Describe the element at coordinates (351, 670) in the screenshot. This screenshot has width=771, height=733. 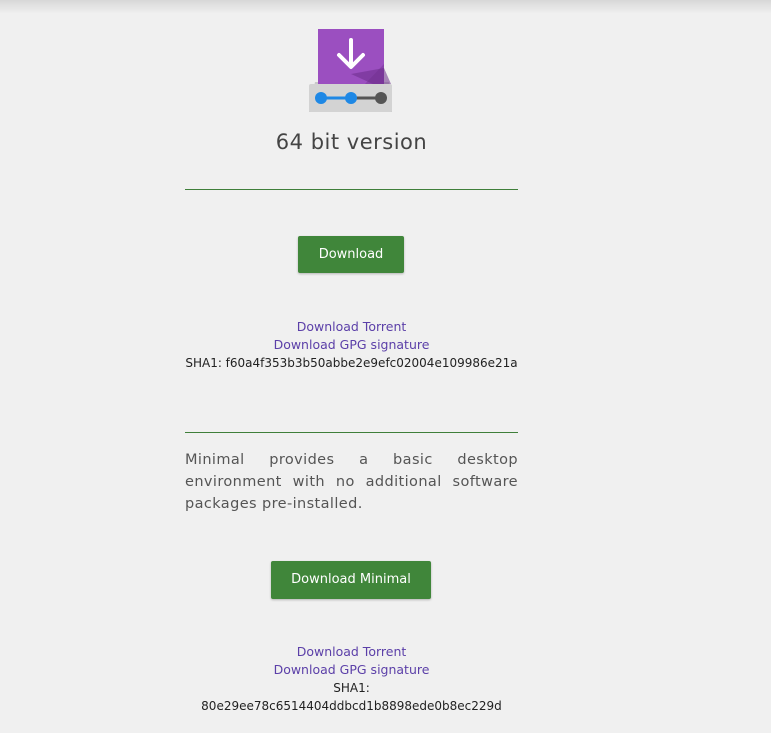
I see `minimal-download-gpg-signature-link: Download GPG signature` at that location.